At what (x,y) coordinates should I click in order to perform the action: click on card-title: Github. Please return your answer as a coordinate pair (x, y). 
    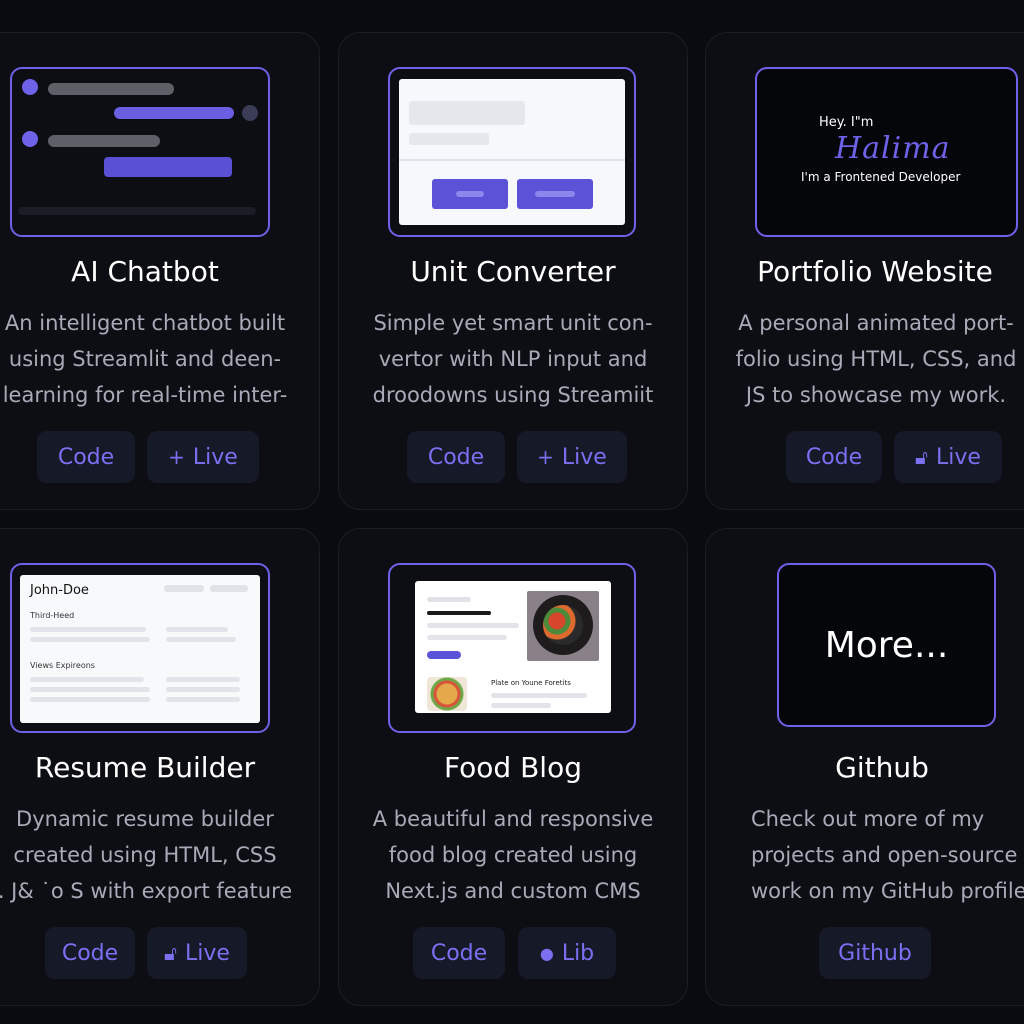
    Looking at the image, I should click on (882, 767).